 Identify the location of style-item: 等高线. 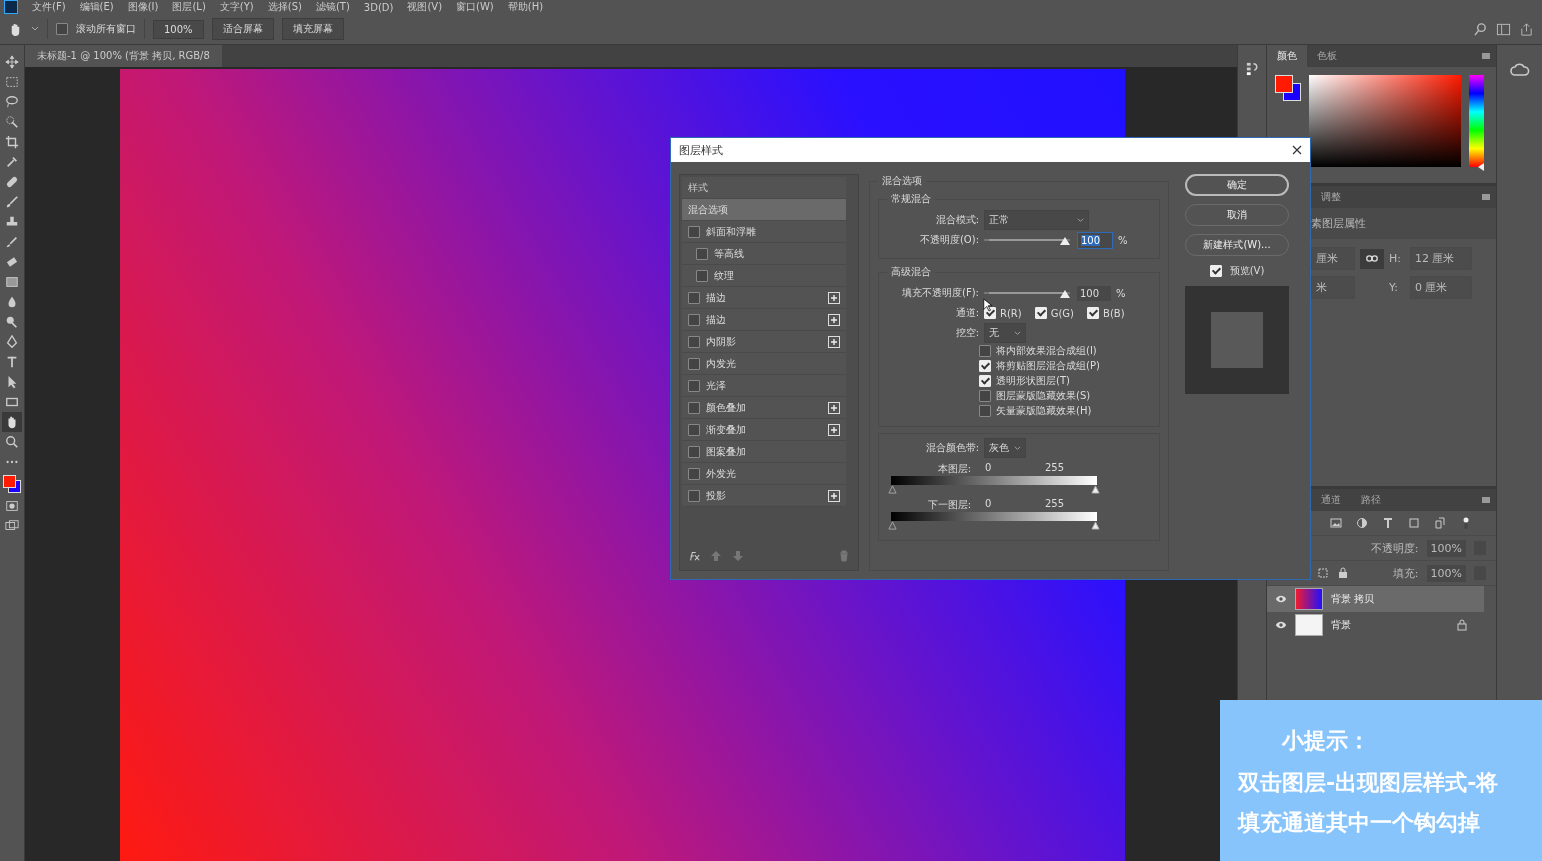
(764, 254).